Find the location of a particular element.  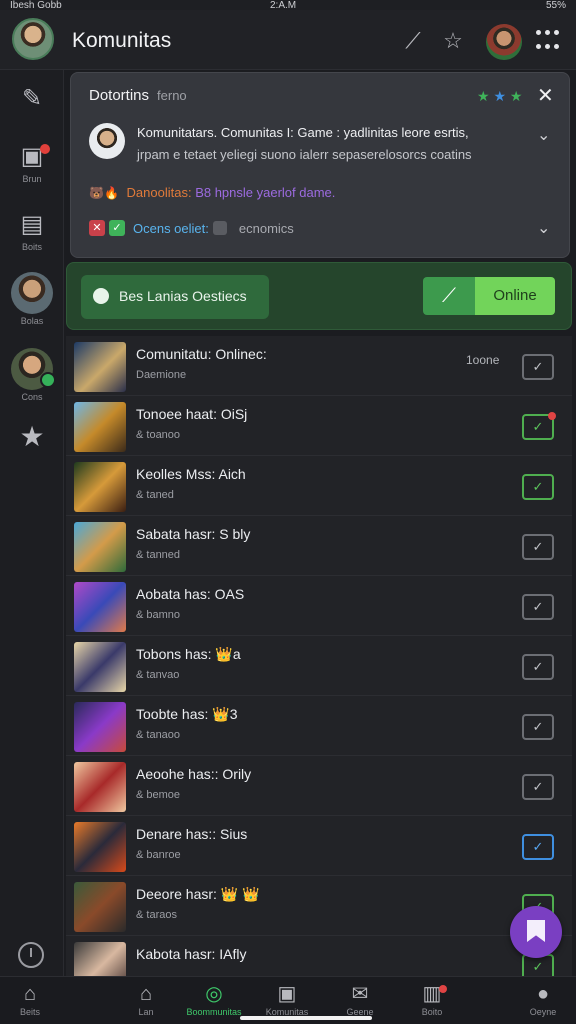

status-message-button: Bes Lanias Oestiecs is located at coordinates (175, 297).